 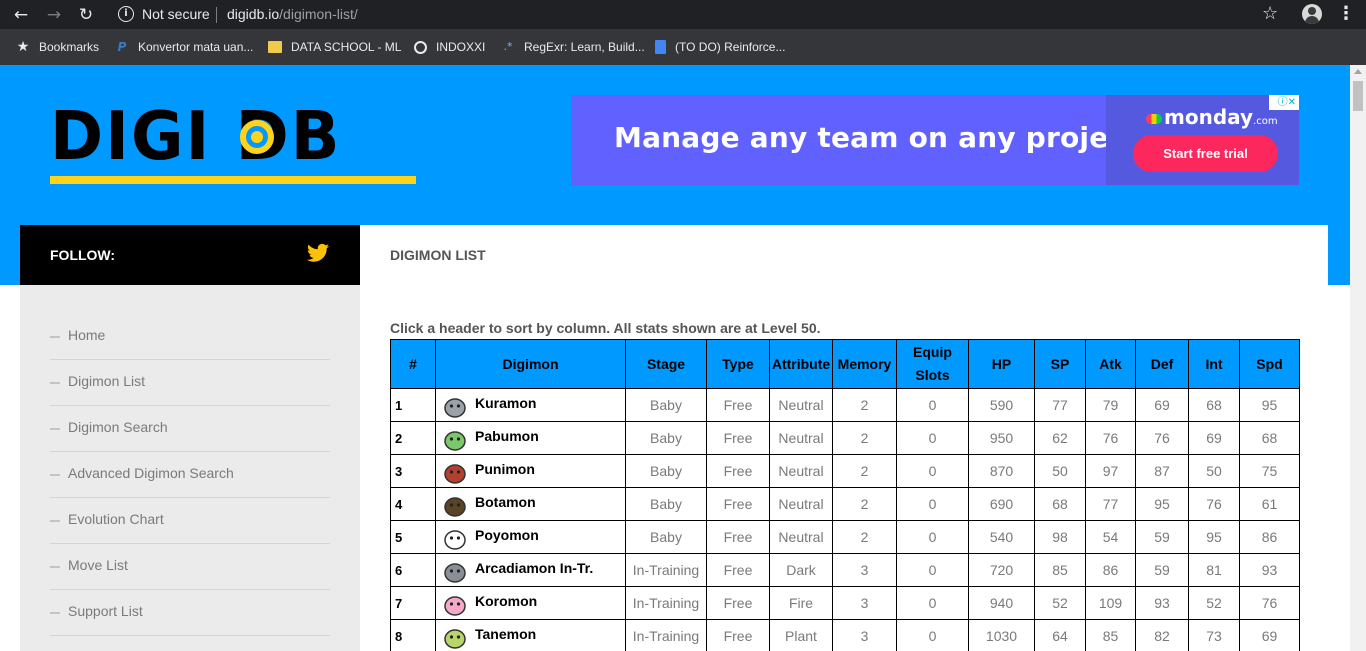 I want to click on cell-def: 87, so click(x=1162, y=471).